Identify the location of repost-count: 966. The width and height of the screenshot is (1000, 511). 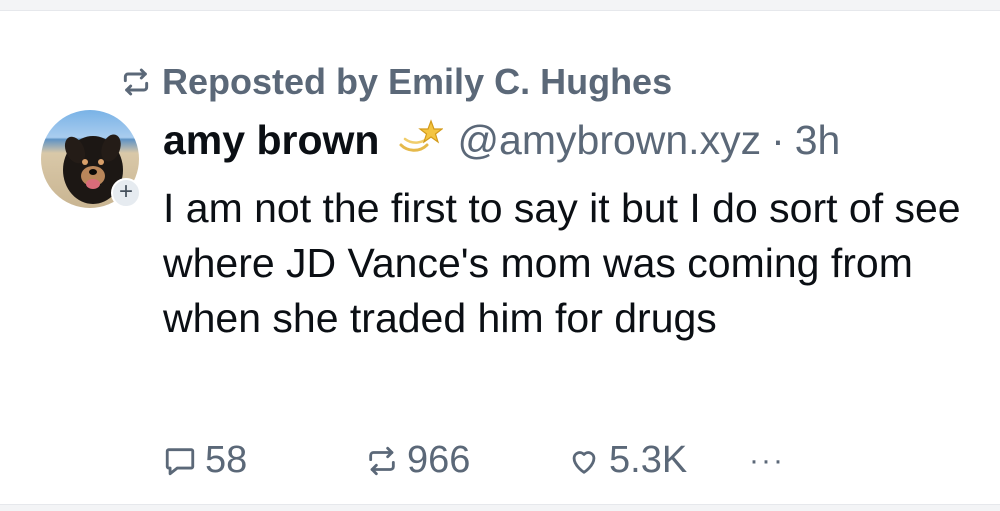
(439, 460).